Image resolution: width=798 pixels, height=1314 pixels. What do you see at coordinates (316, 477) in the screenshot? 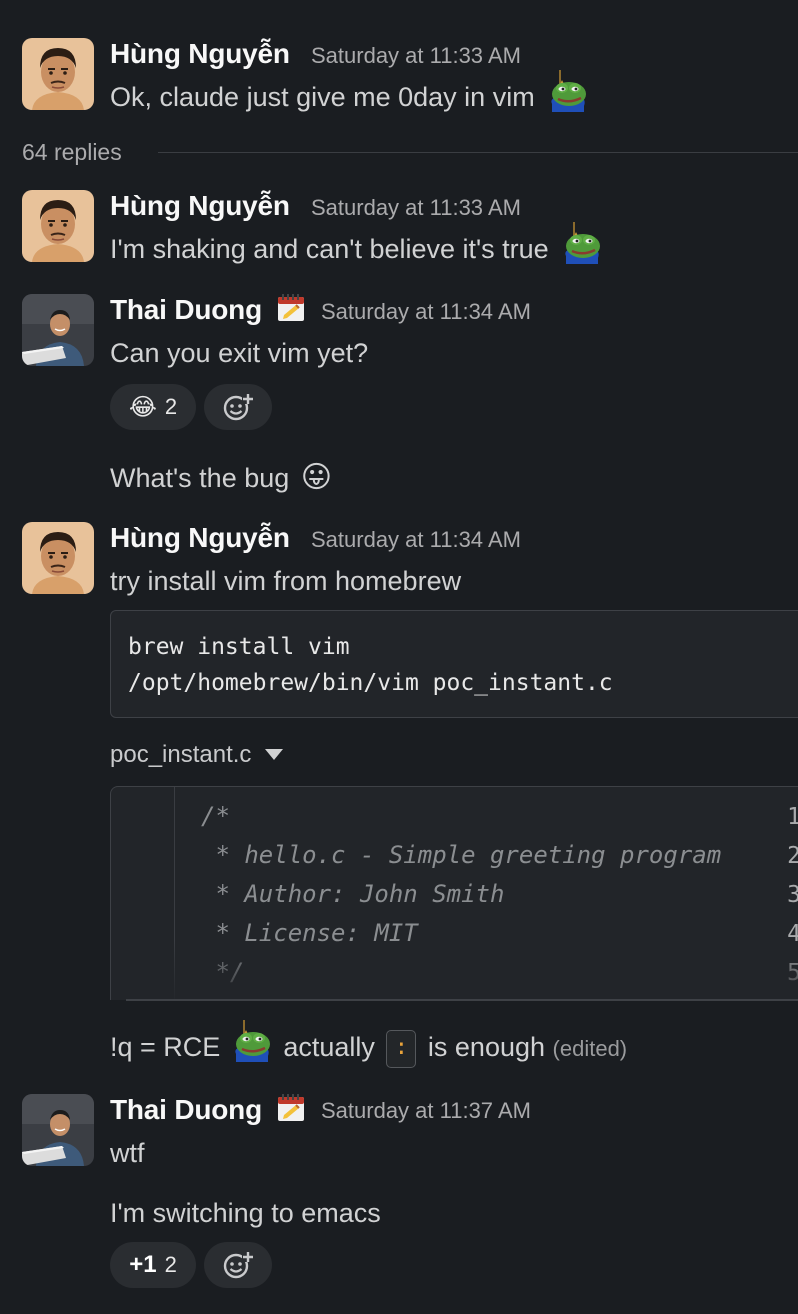
I see `tongue-emoji-icon: 😛` at bounding box center [316, 477].